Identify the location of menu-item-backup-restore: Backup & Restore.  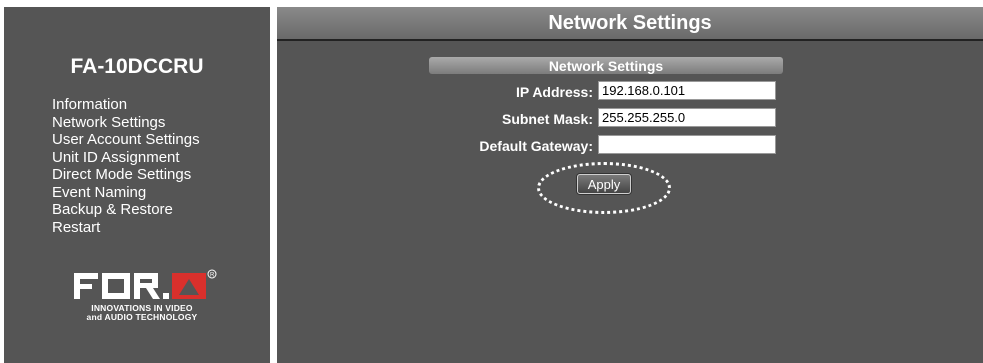
(126, 210).